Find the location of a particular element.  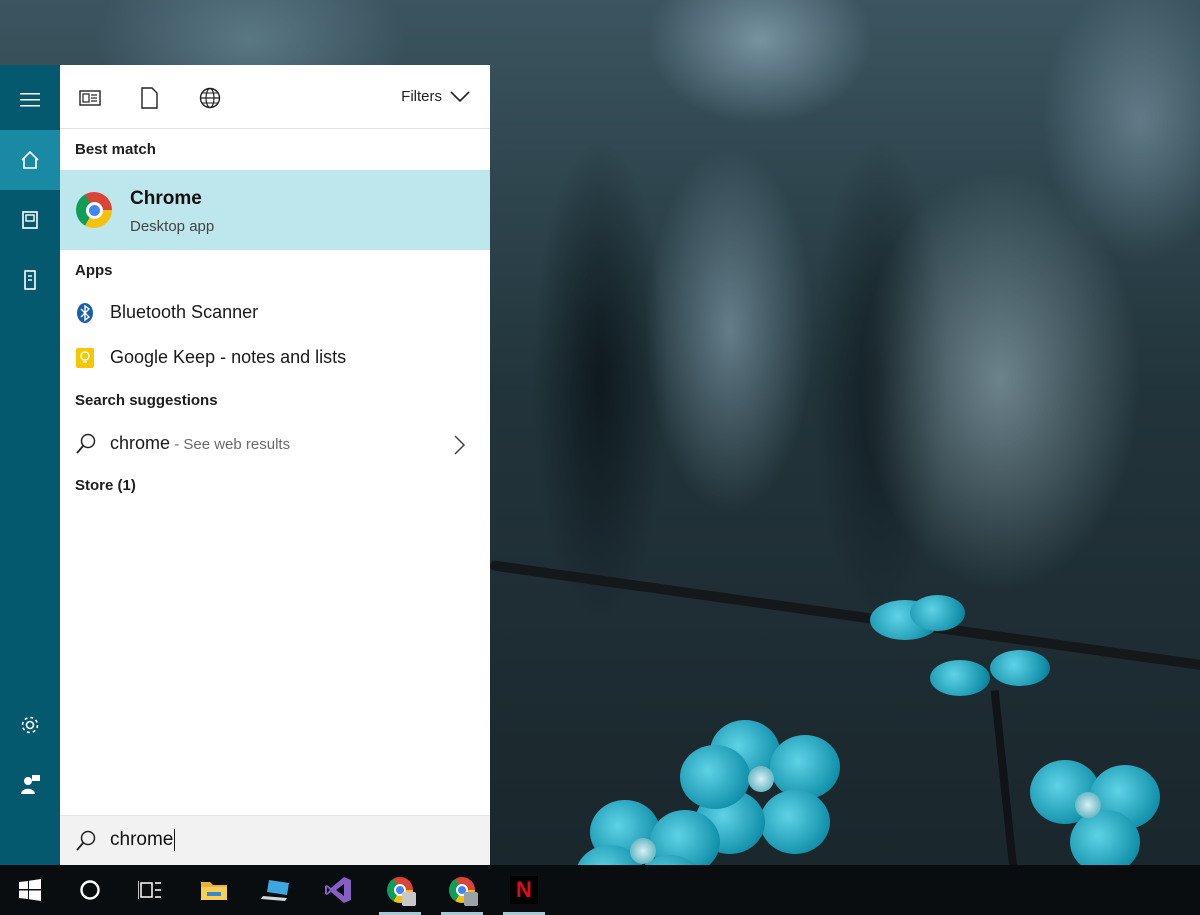

task-view-icon is located at coordinates (149, 890).